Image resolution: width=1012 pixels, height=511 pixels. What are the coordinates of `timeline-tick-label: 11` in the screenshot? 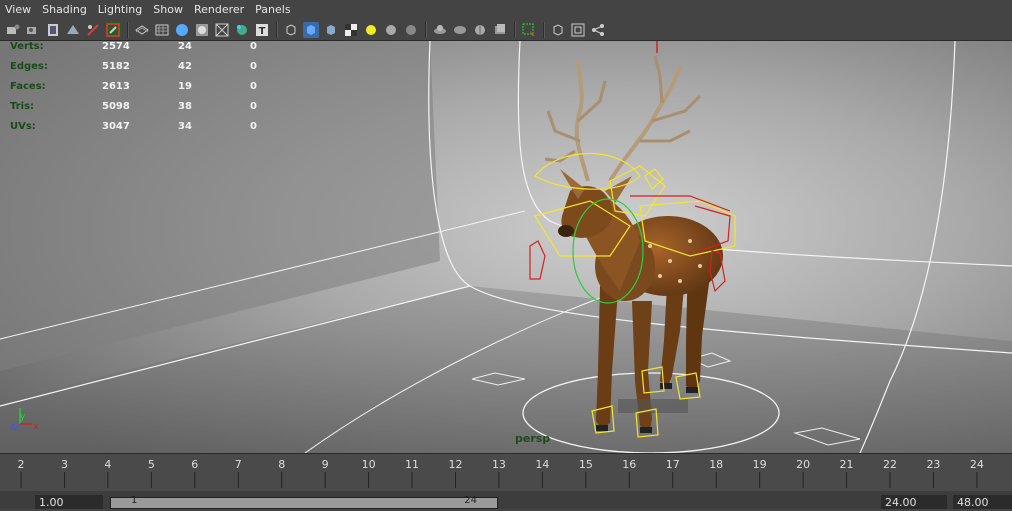 It's located at (412, 464).